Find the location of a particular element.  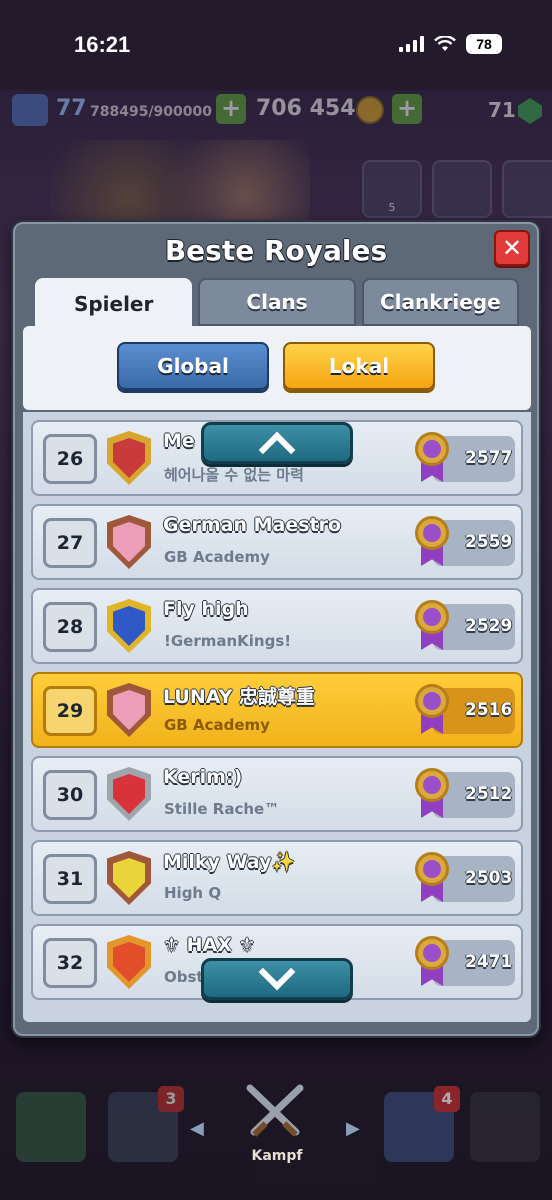

game-topbar: 77 788495/900000 + 706 454 + 71 is located at coordinates (276, 112).